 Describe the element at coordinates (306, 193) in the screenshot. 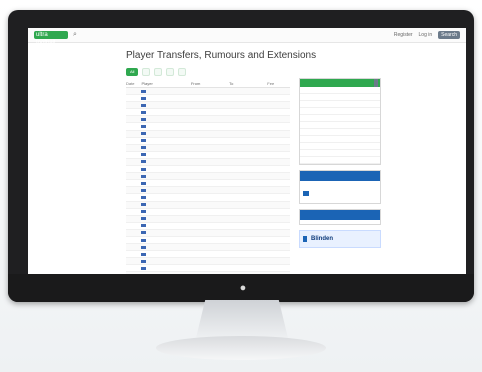

I see `ad-1-button` at that location.